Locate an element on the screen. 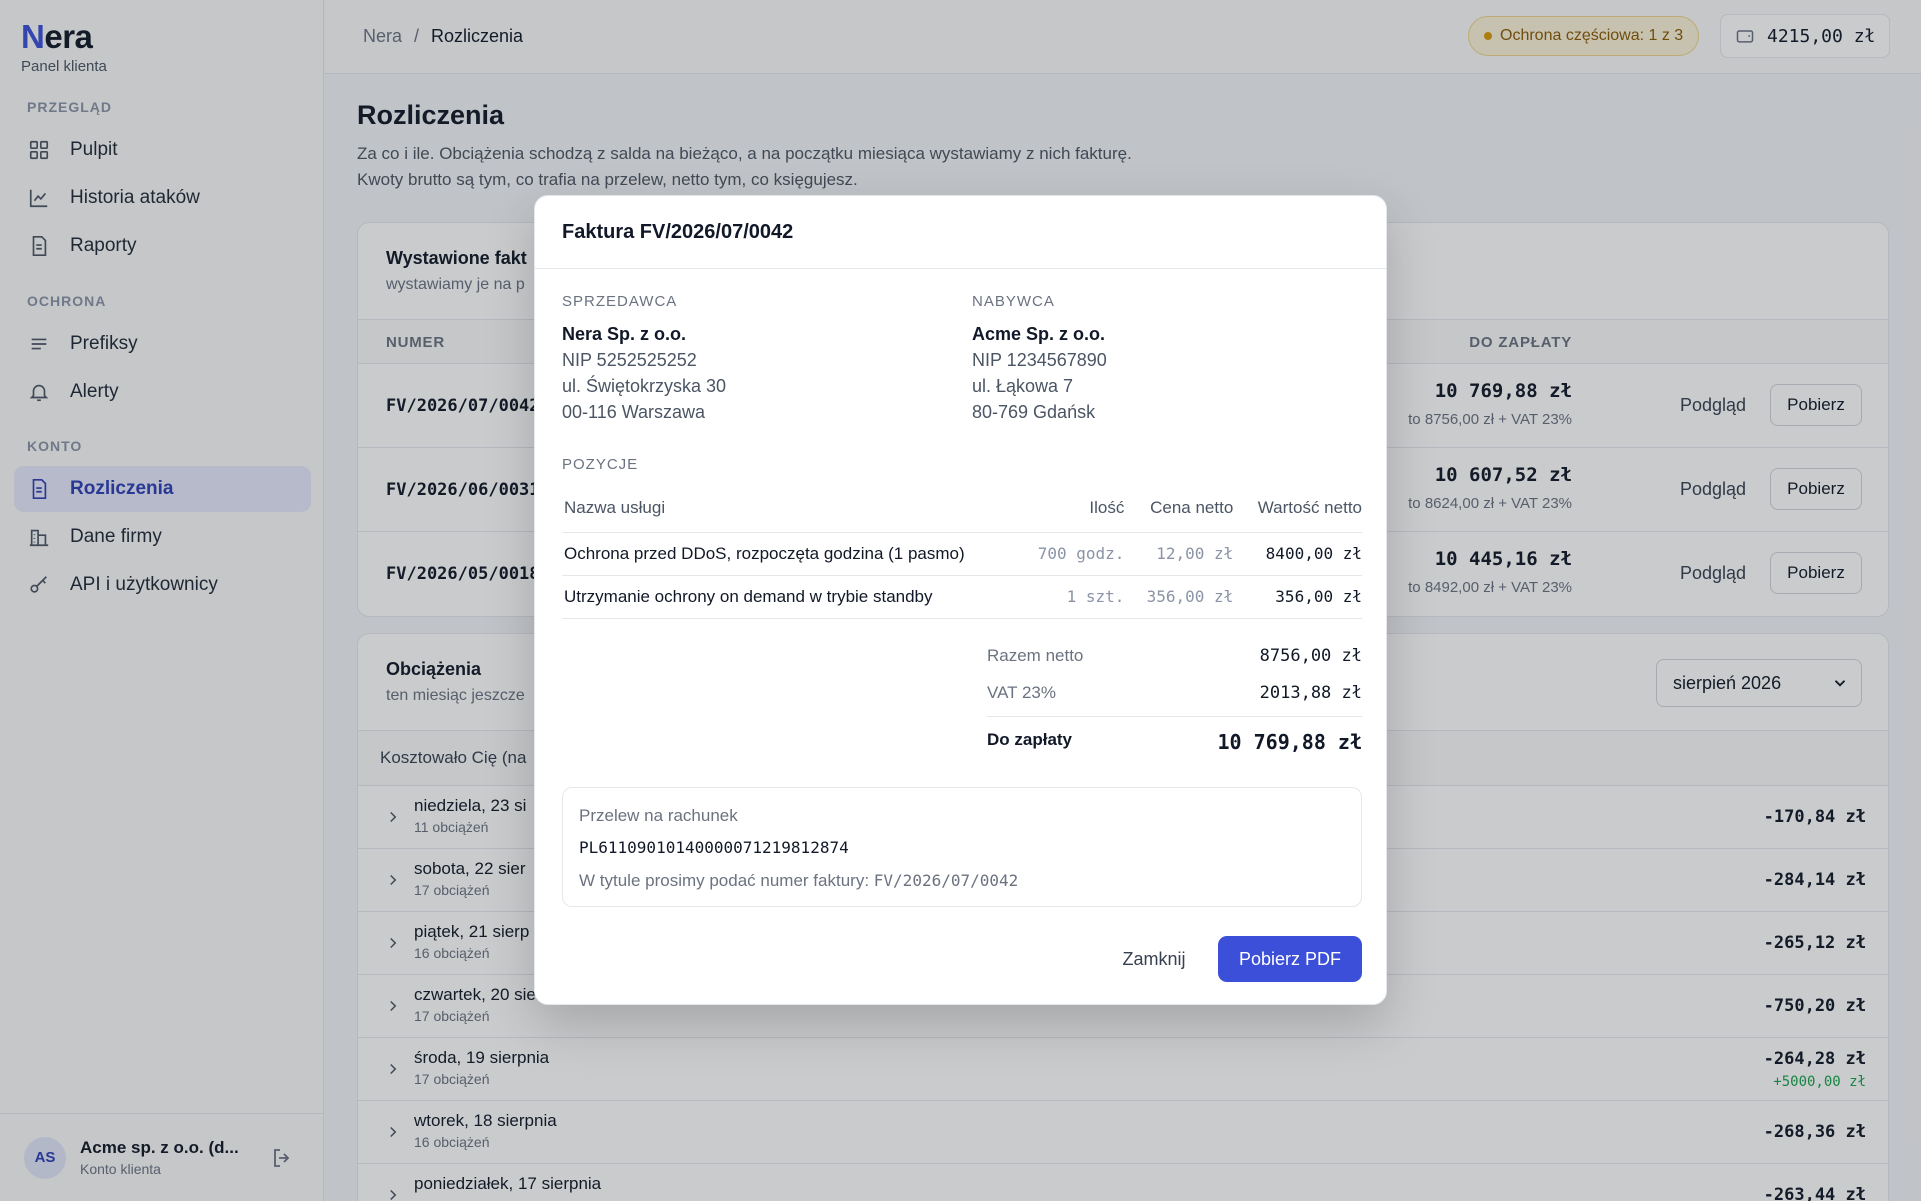  column-quantity: Ilość is located at coordinates (1070, 508).